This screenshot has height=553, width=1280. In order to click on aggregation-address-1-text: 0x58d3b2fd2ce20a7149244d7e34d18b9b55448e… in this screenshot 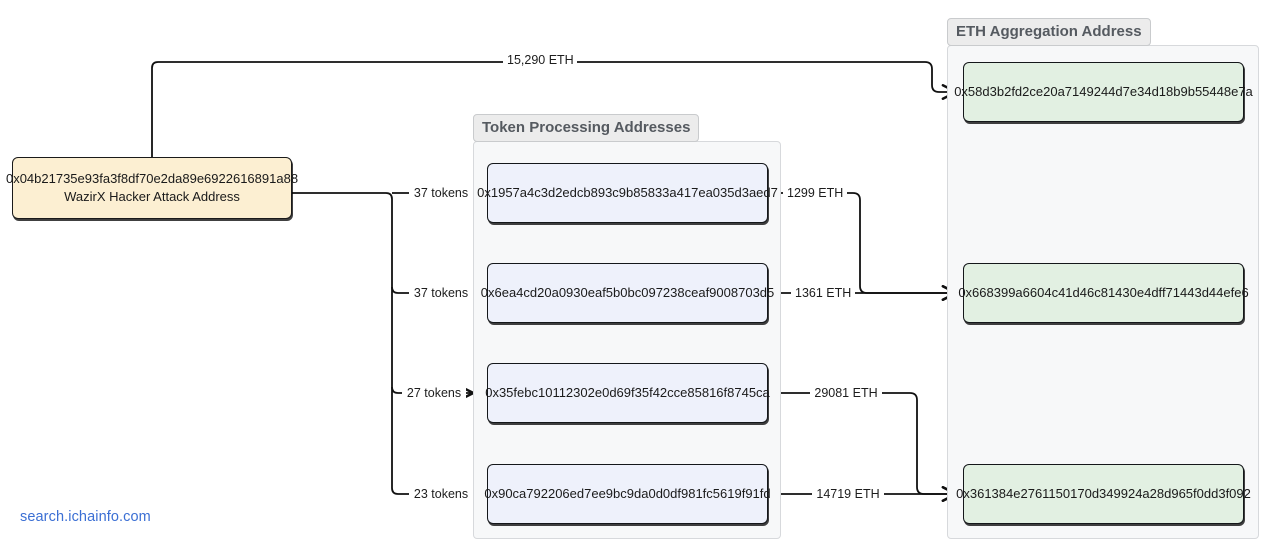, I will do `click(1103, 92)`.